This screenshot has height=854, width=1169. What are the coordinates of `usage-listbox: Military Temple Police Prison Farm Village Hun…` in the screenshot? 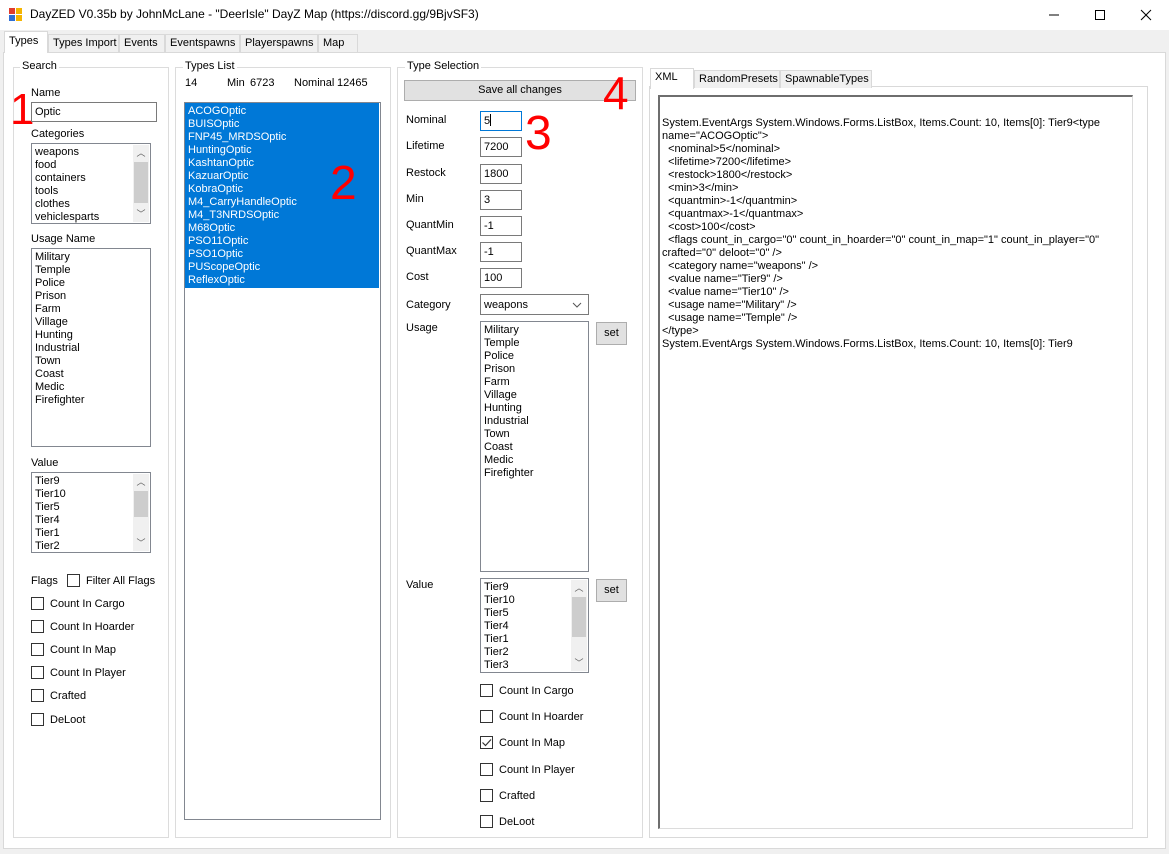 It's located at (534, 446).